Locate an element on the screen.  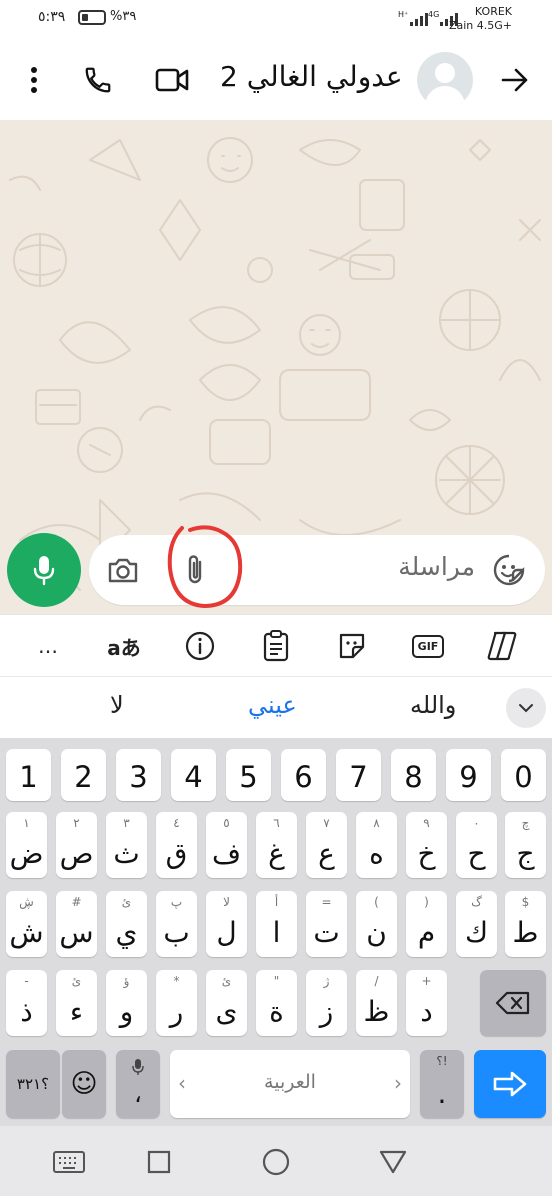
copilot-icon is located at coordinates (504, 646).